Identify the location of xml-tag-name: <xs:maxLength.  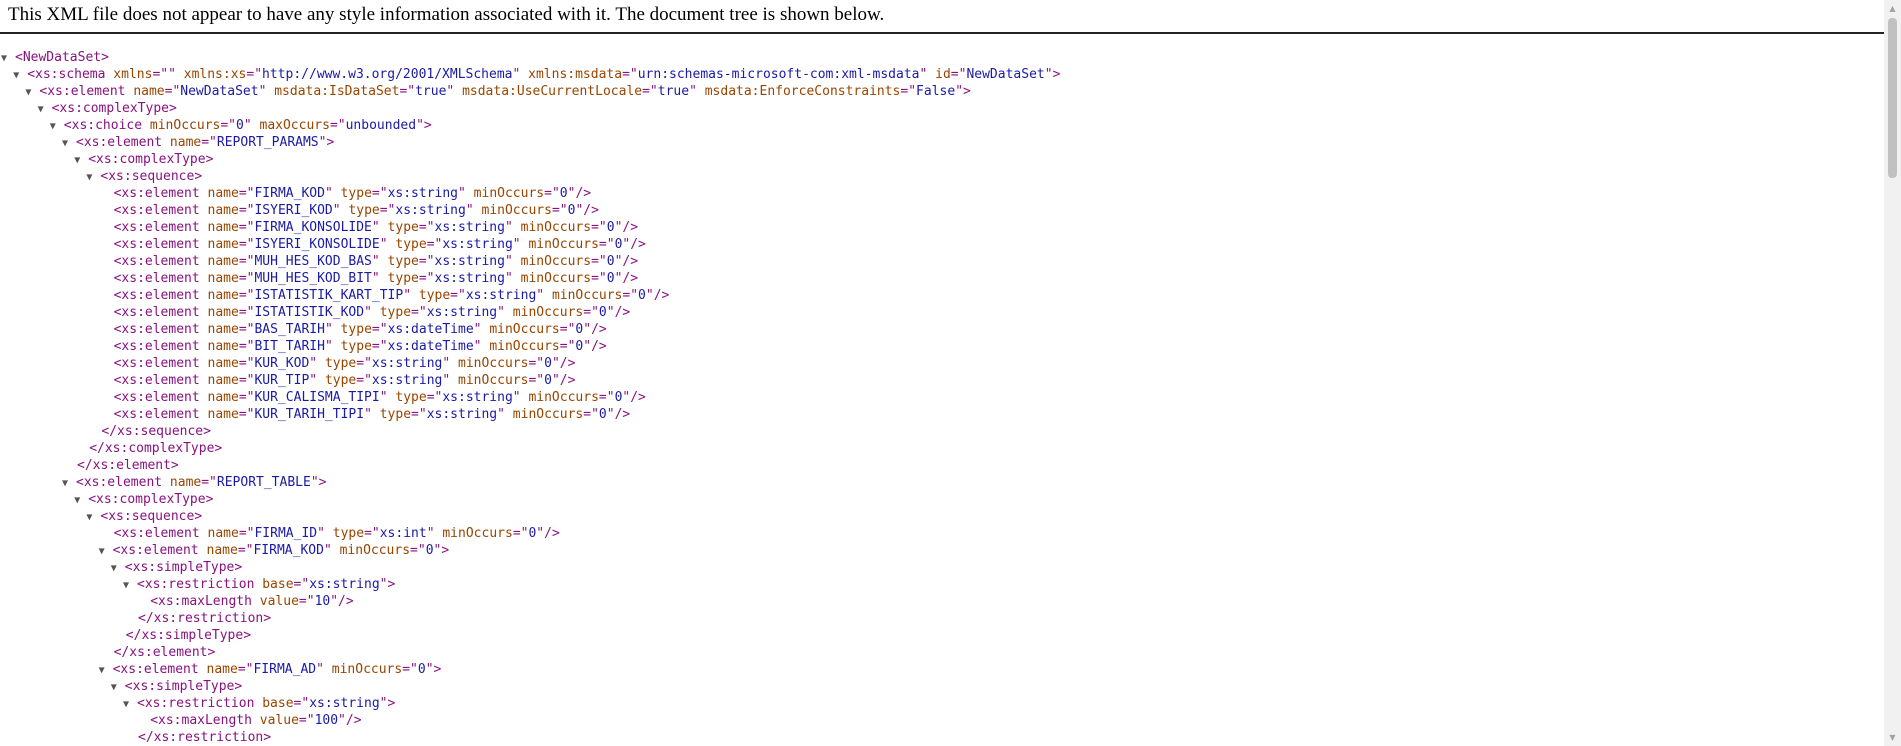
(201, 720).